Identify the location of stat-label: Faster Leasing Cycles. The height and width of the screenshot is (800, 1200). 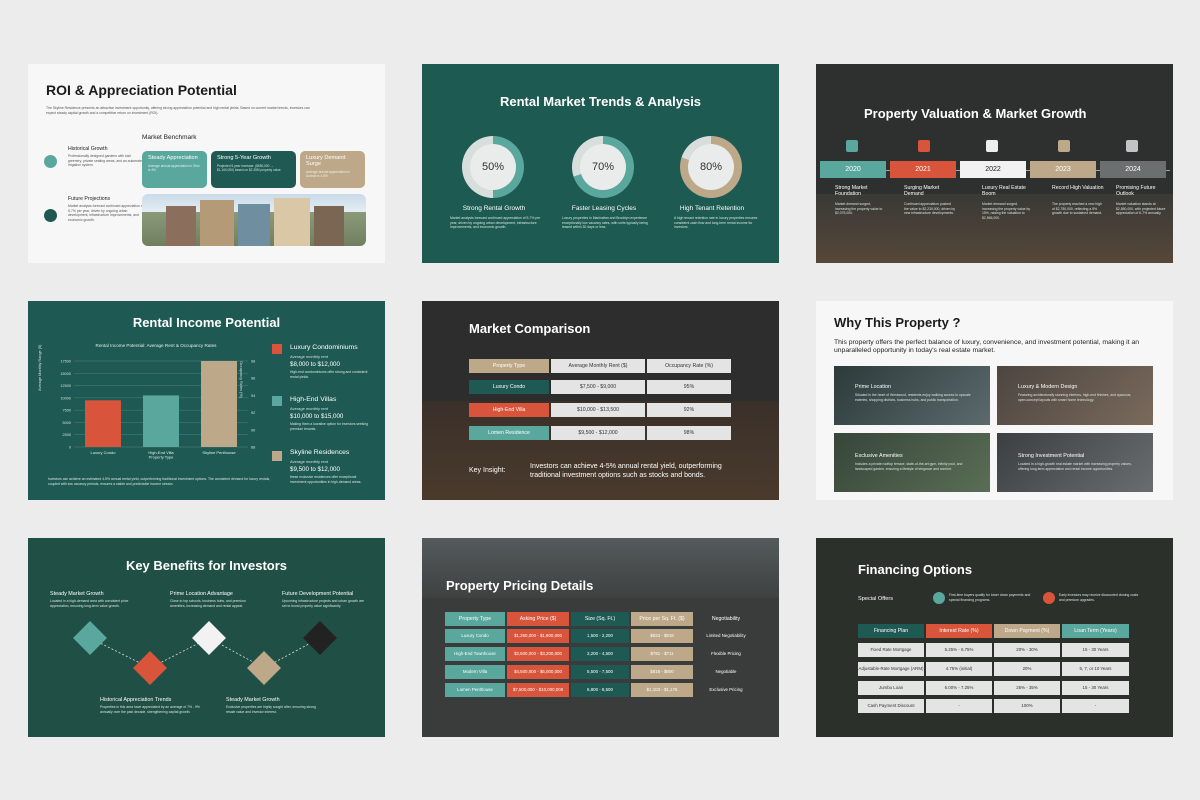
(604, 208).